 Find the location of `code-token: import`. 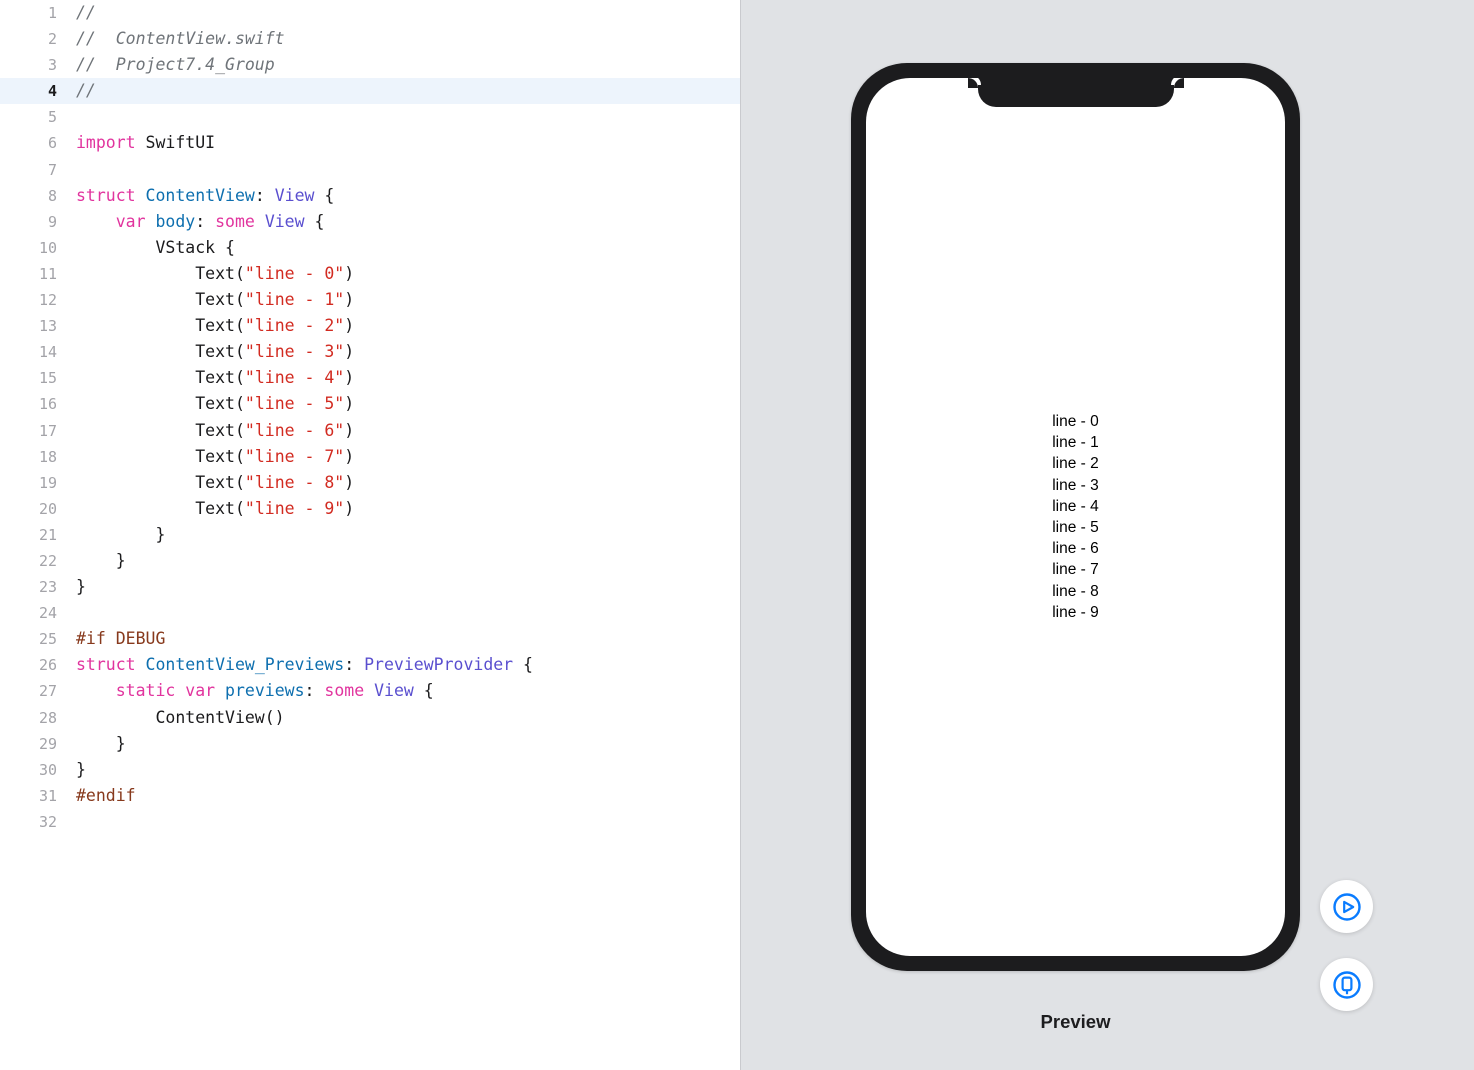

code-token: import is located at coordinates (106, 143).